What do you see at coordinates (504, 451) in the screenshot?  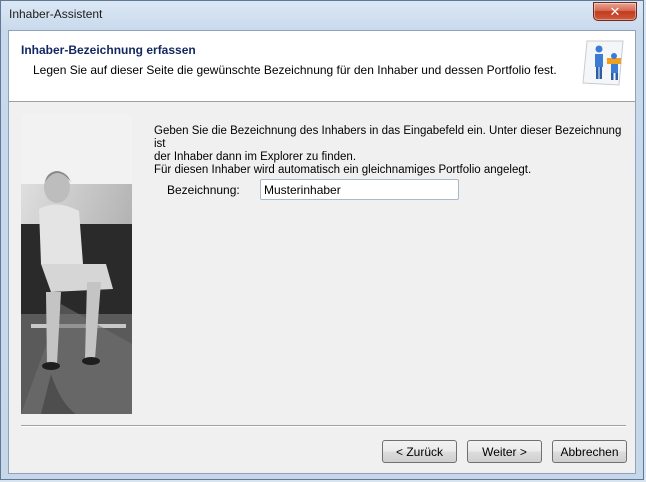 I see `next-button: Weiter >` at bounding box center [504, 451].